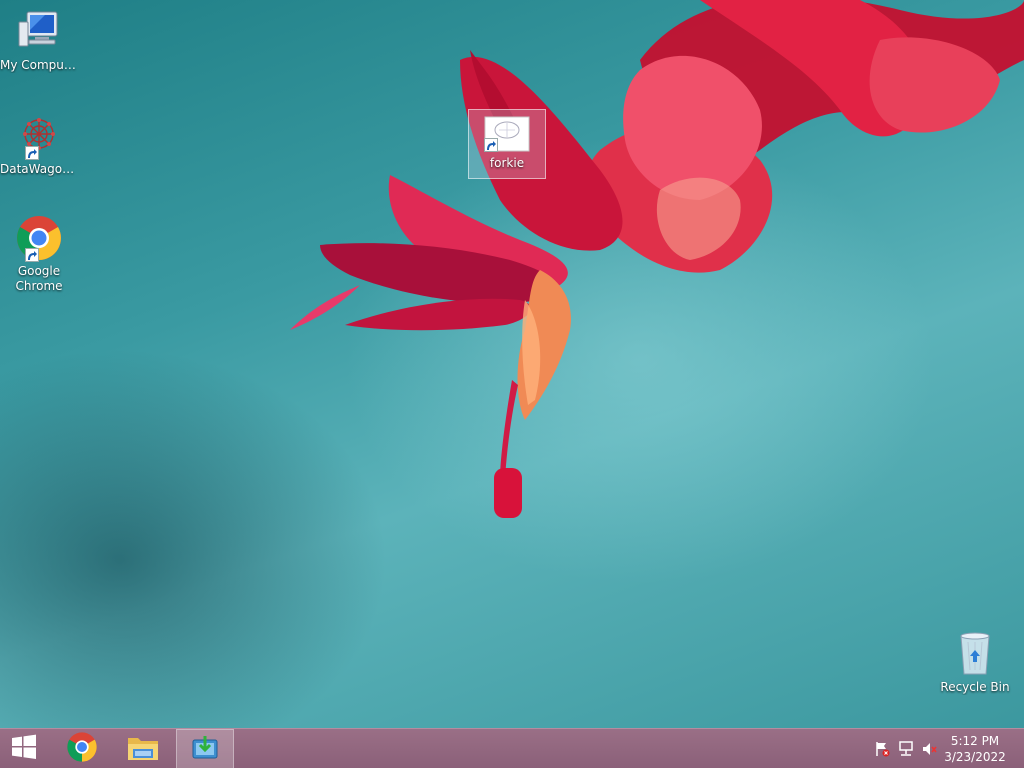 This screenshot has height=769, width=1024. I want to click on taskbar-file-explorer-button, so click(143, 749).